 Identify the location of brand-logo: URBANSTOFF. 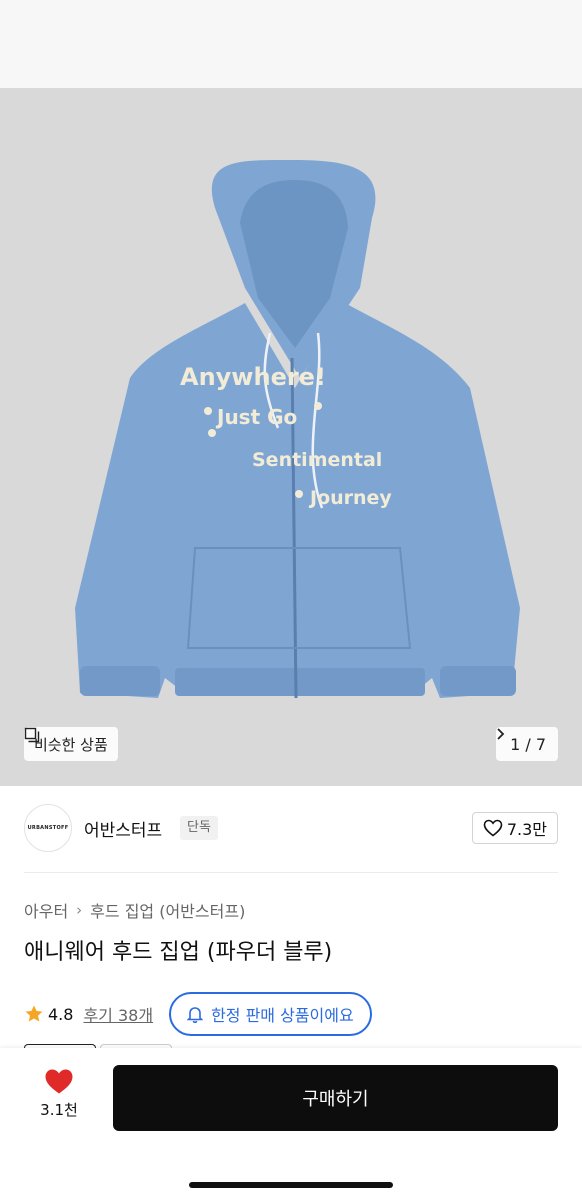
(48, 828).